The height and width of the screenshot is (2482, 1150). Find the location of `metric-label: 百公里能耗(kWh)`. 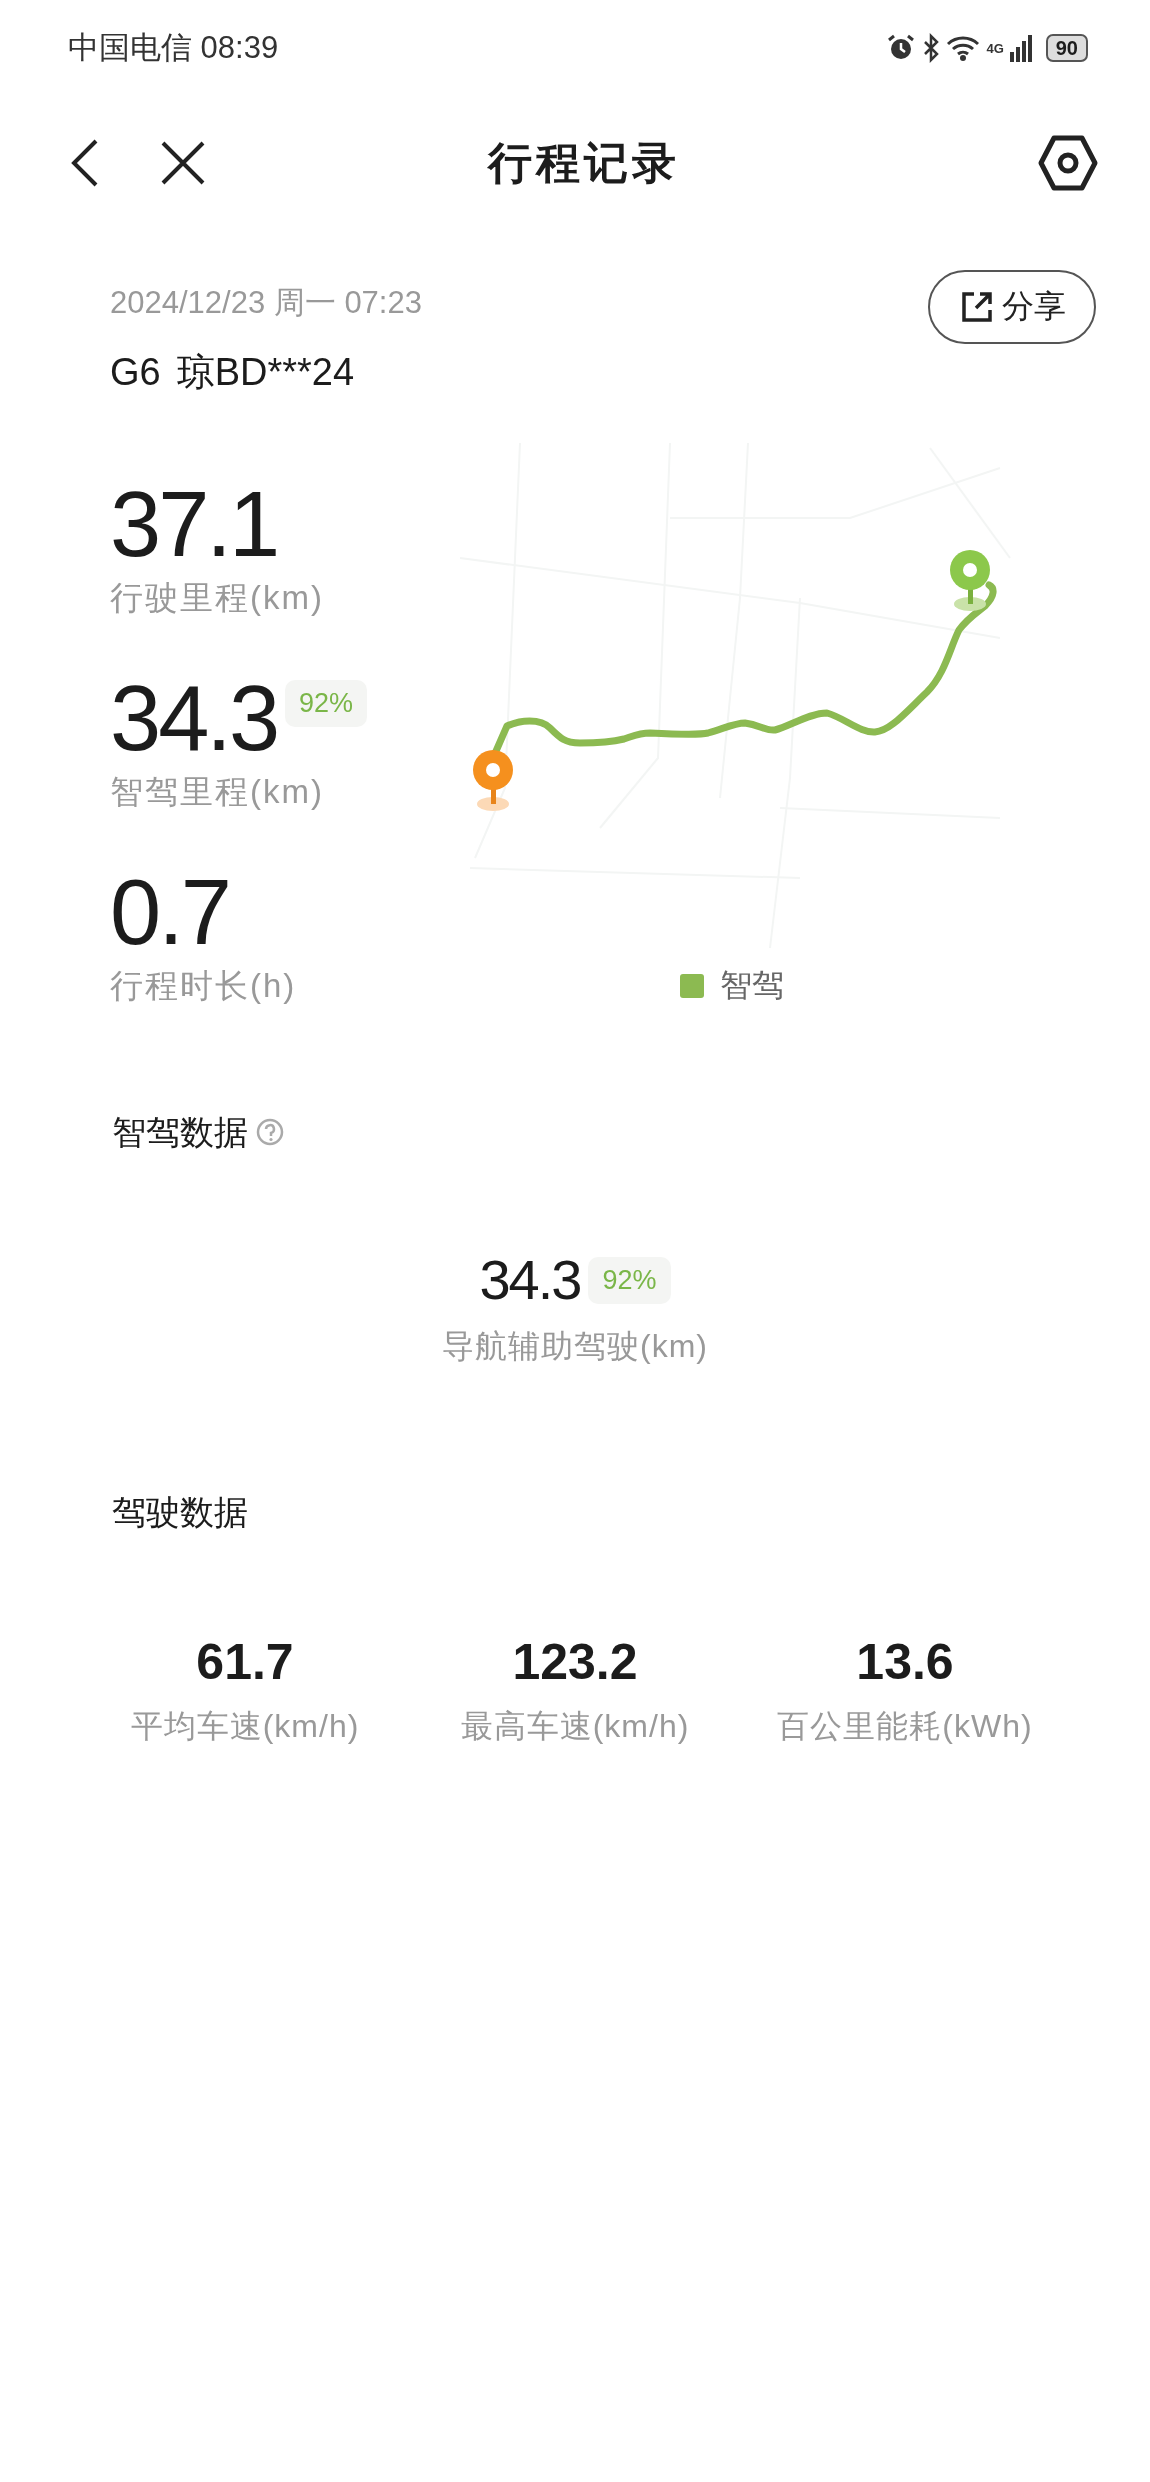

metric-label: 百公里能耗(kWh) is located at coordinates (905, 1726).